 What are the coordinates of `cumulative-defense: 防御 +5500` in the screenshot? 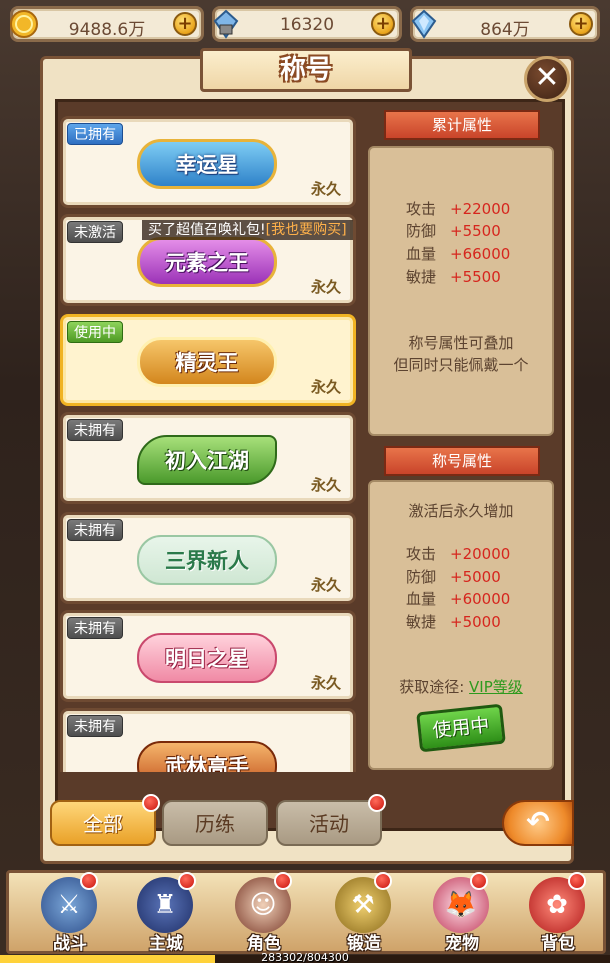 It's located at (453, 231).